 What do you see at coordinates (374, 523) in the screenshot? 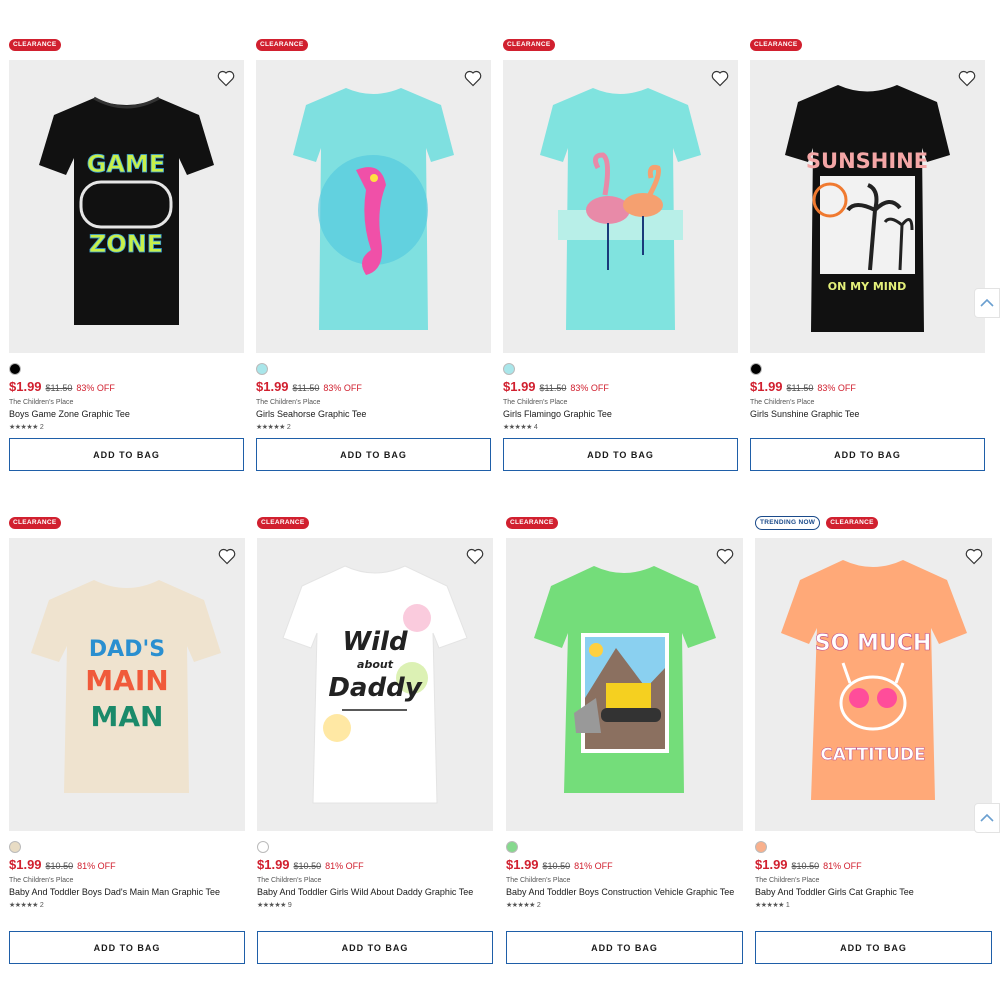
I see `badge-row: CLEARANCE` at bounding box center [374, 523].